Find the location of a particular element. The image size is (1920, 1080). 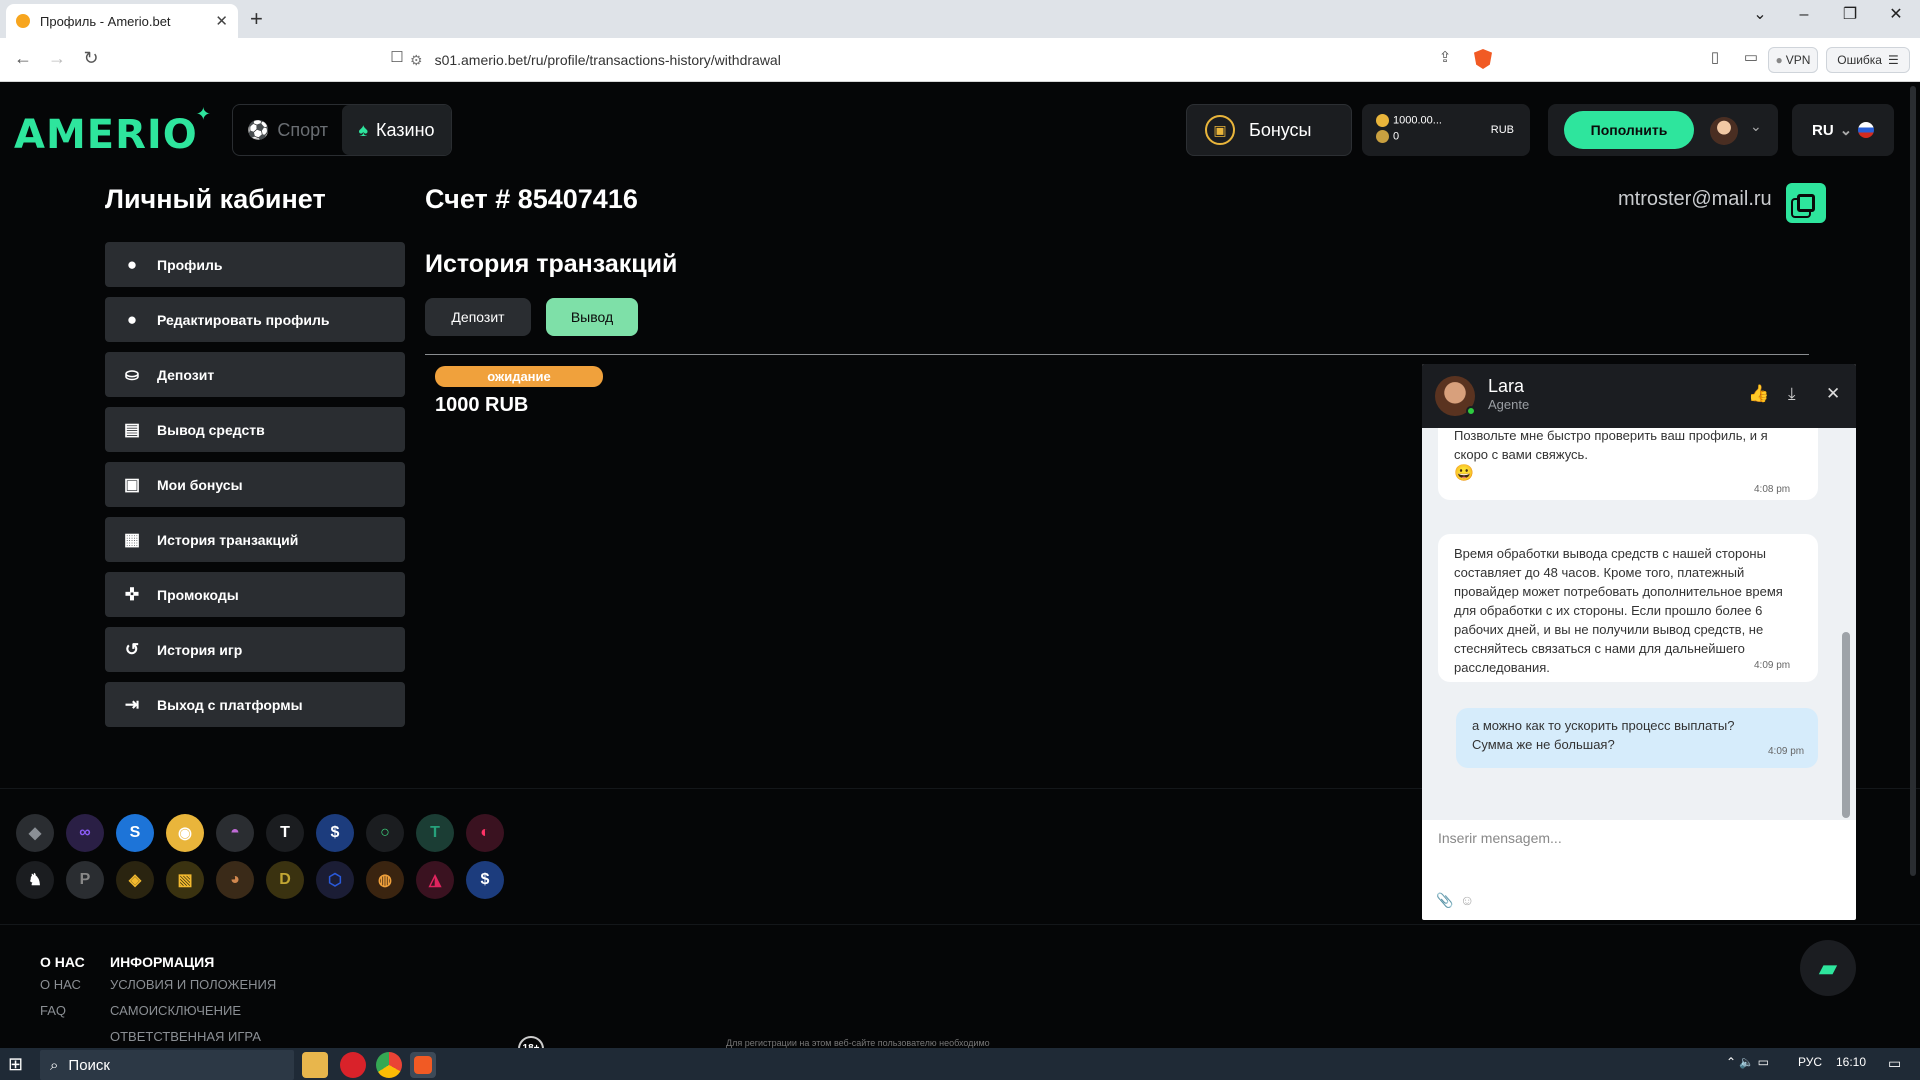

tether-icon: T is located at coordinates (435, 833).